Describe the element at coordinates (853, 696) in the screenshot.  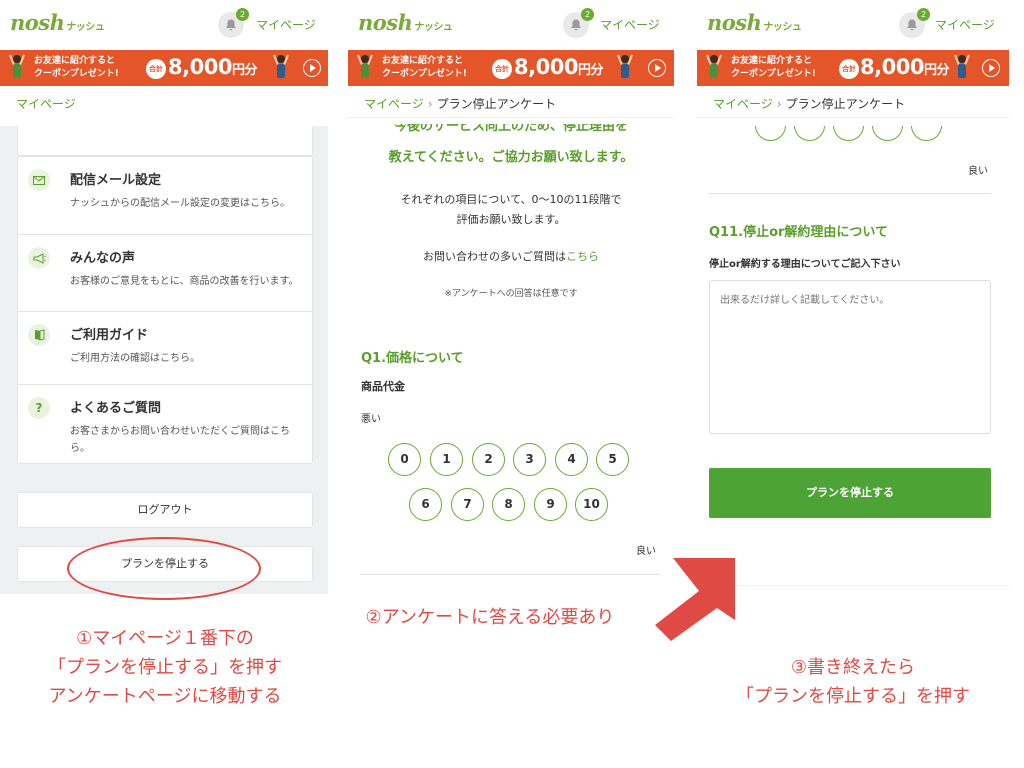
I see `step3-line2: 「プランを停止する」を押す` at that location.